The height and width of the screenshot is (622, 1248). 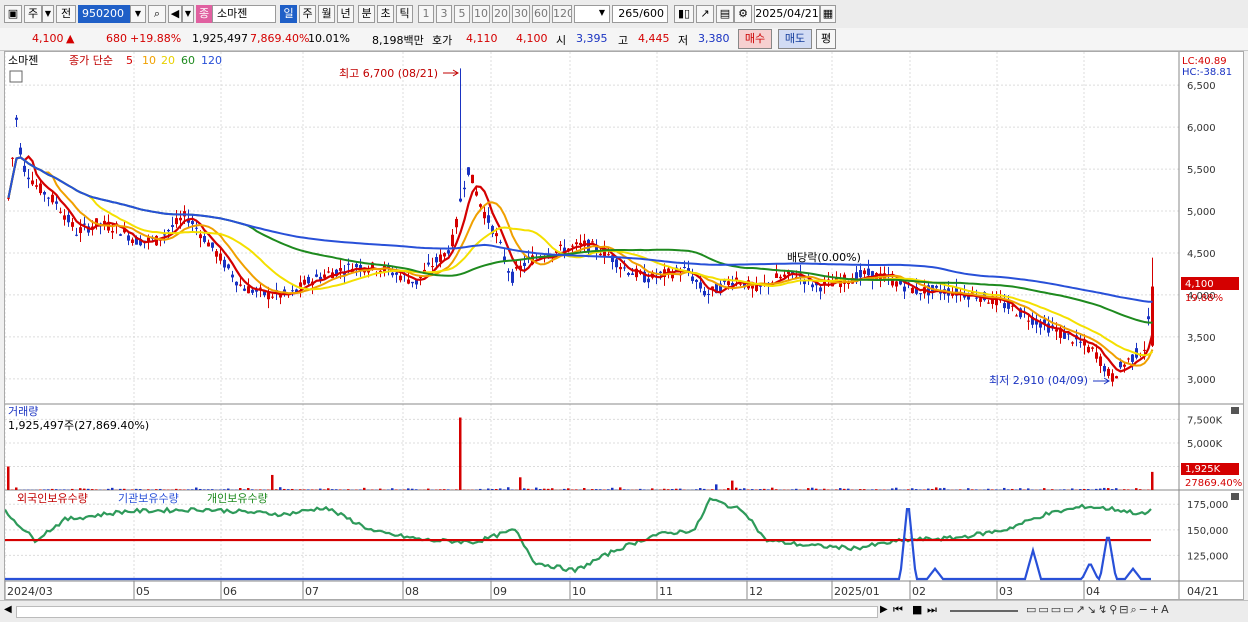 What do you see at coordinates (447, 612) in the screenshot?
I see `scrollbar-track` at bounding box center [447, 612].